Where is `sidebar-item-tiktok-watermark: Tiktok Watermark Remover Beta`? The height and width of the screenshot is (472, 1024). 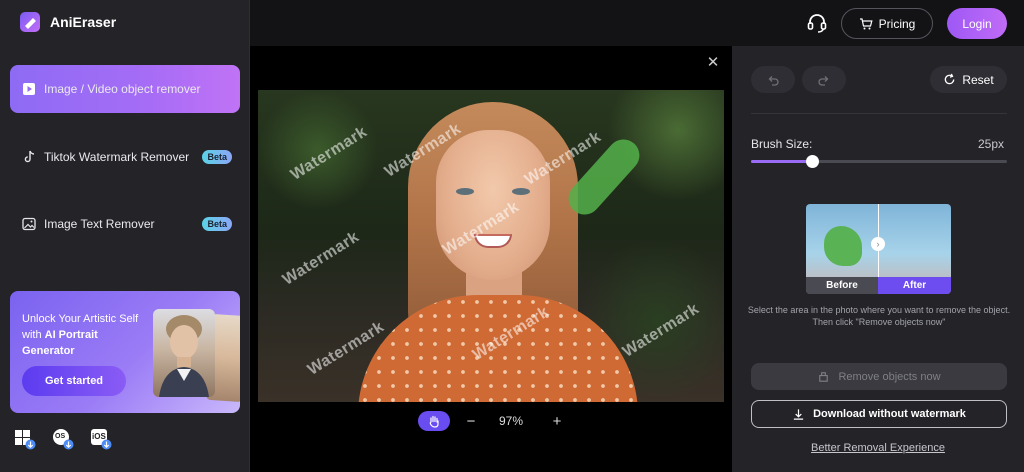 sidebar-item-tiktok-watermark: Tiktok Watermark Remover Beta is located at coordinates (125, 157).